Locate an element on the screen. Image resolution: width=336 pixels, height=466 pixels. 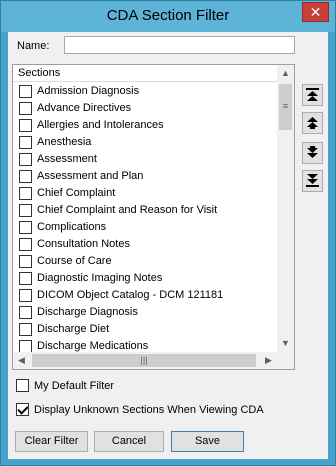
section-label: Diagnostic Imaging Notes is located at coordinates (100, 278).